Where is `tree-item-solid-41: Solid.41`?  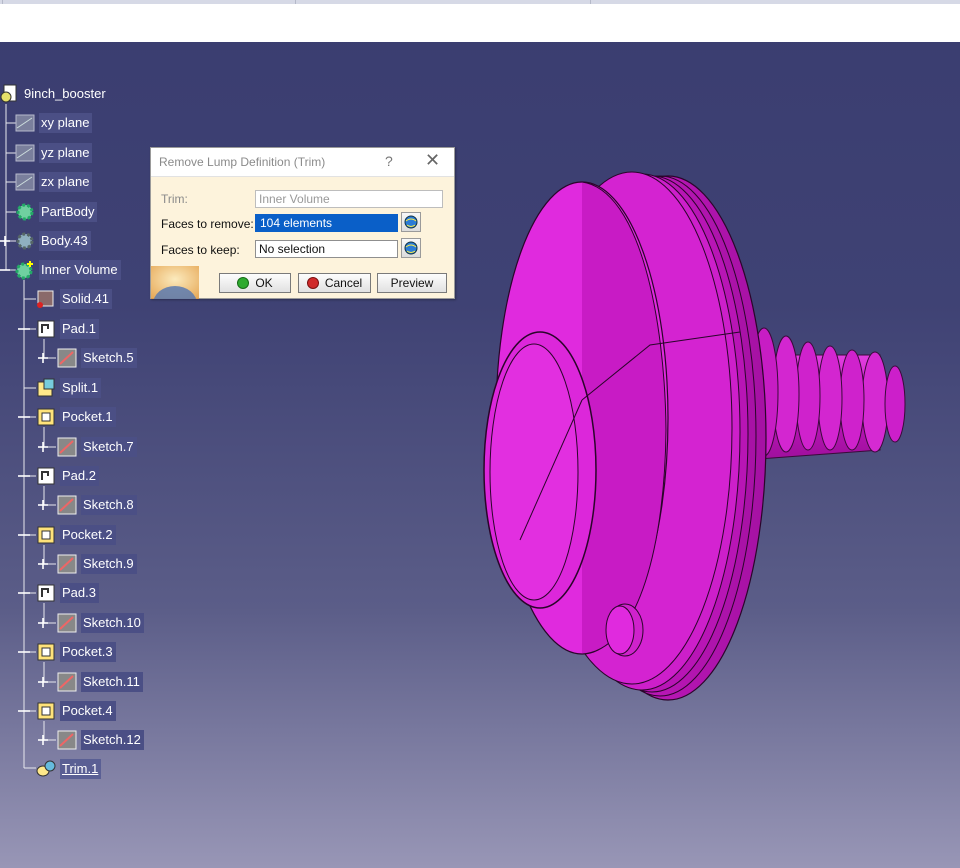
tree-item-solid-41: Solid.41 is located at coordinates (73, 299).